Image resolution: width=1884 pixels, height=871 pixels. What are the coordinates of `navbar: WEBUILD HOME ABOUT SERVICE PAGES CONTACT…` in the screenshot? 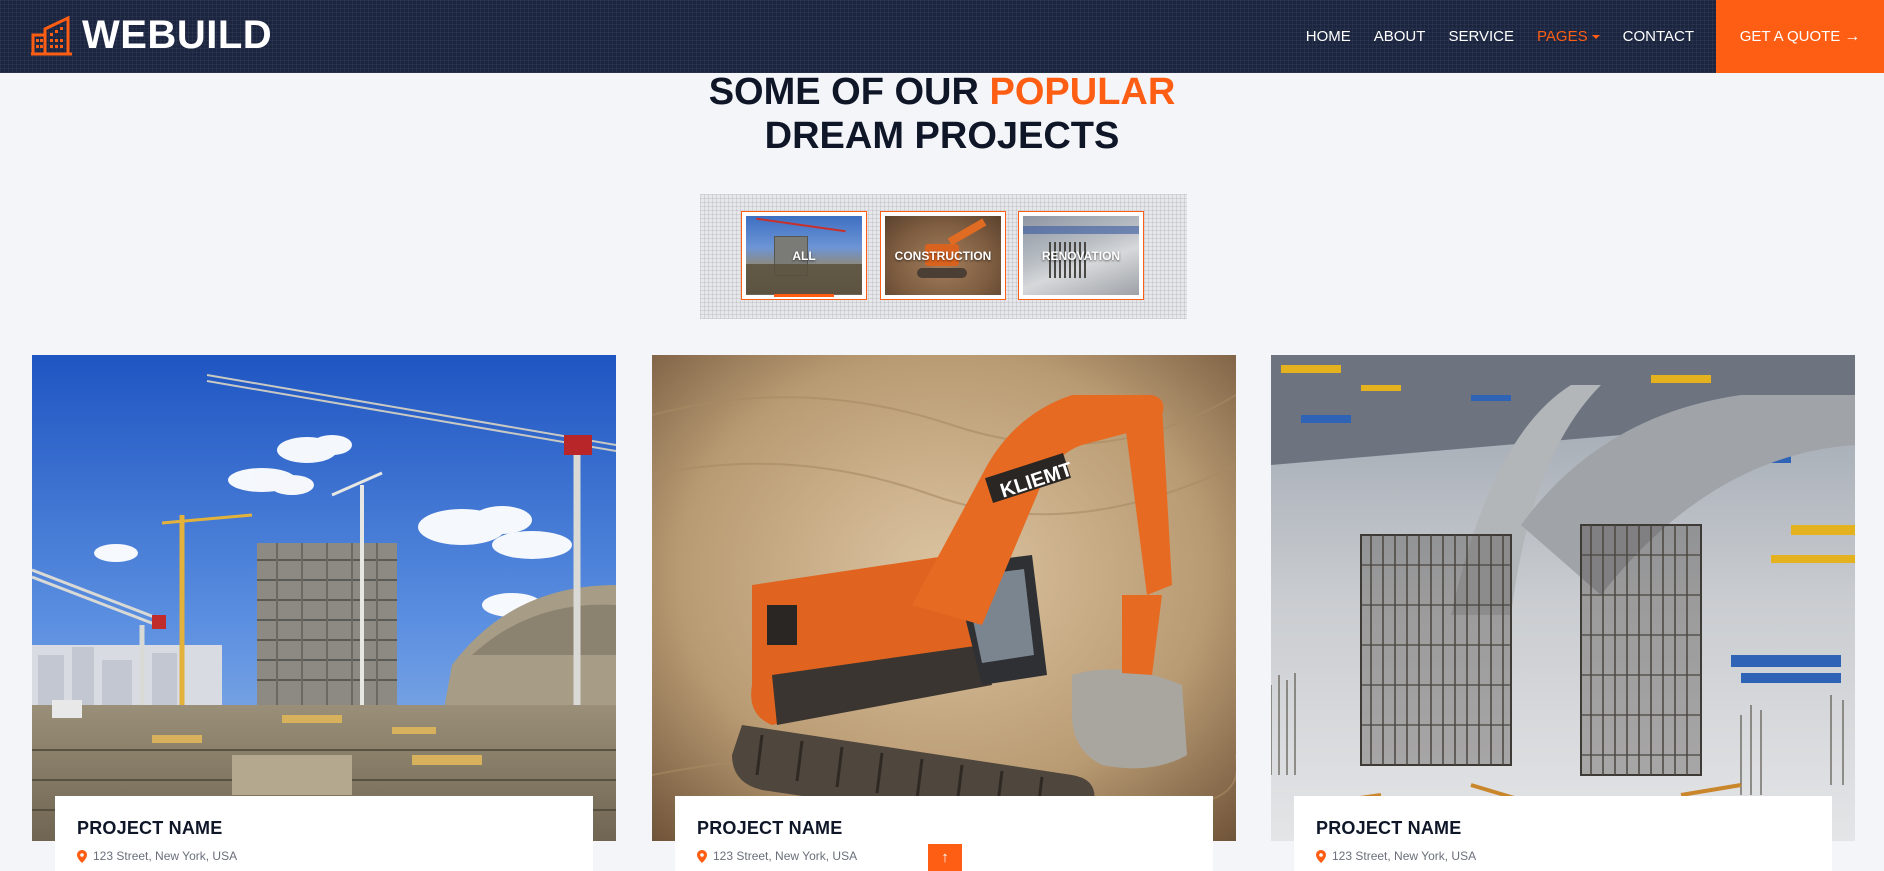 It's located at (942, 36).